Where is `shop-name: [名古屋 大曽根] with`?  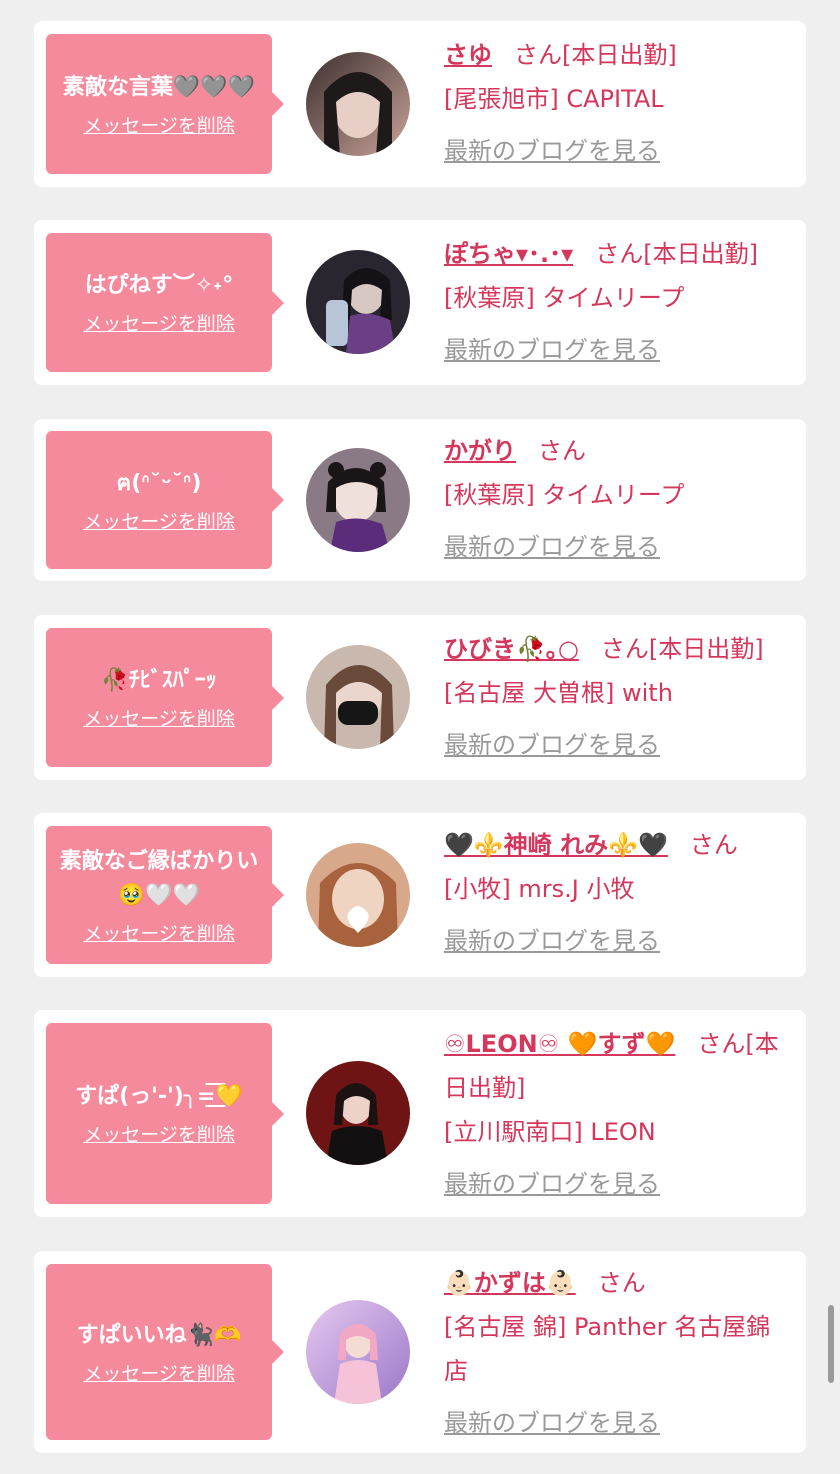 shop-name: [名古屋 大曽根] with is located at coordinates (558, 693).